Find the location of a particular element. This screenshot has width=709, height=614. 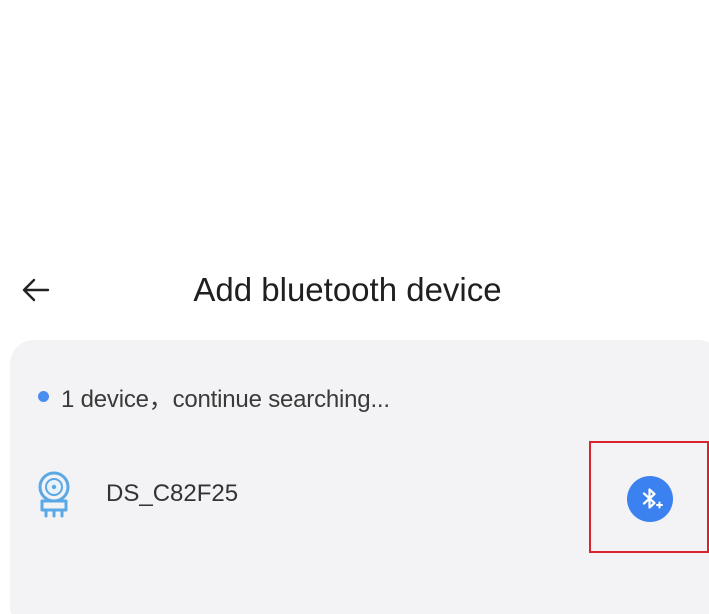

bluetooth-add-icon is located at coordinates (652, 498).